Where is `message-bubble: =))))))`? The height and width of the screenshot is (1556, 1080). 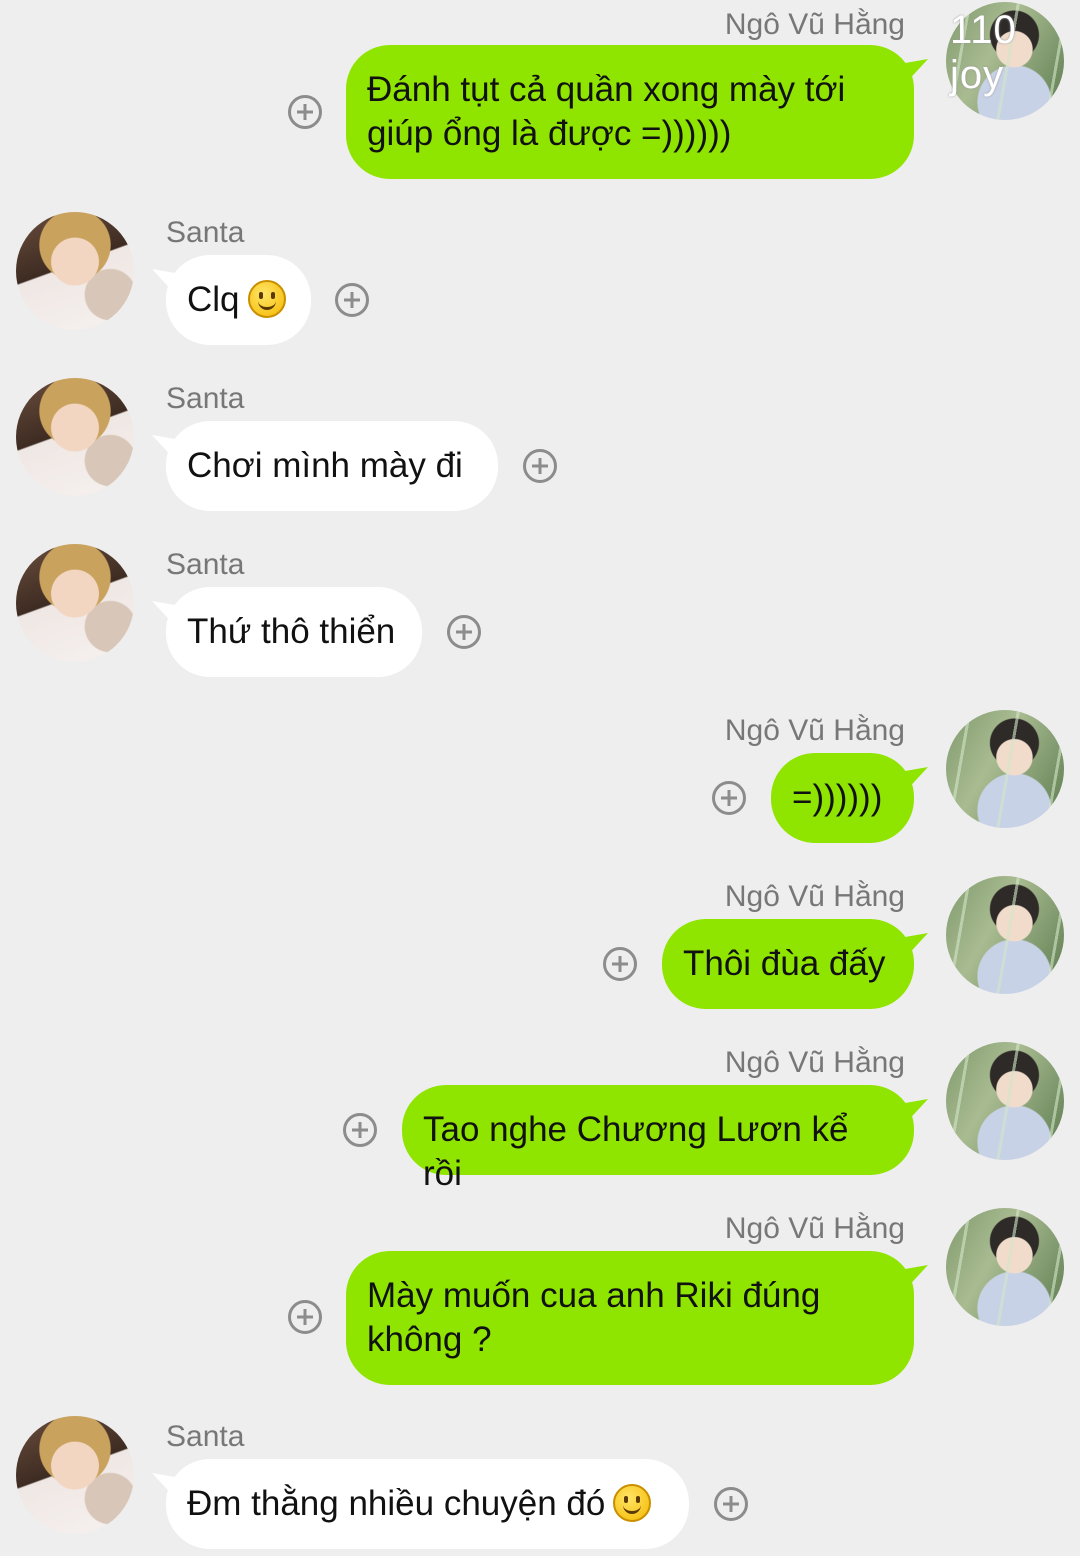
message-bubble: =)))))) is located at coordinates (842, 798).